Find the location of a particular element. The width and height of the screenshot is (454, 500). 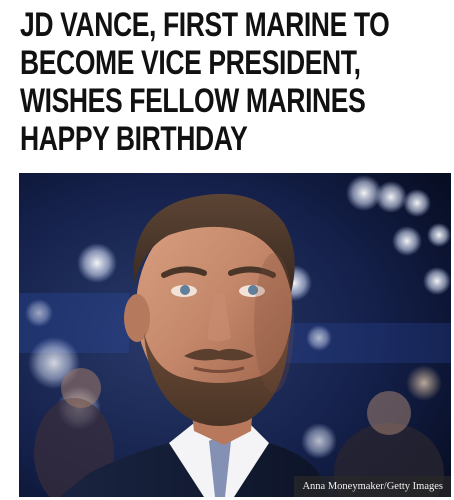

photo-credit: Anna Moneymaker/Getty Images is located at coordinates (372, 486).